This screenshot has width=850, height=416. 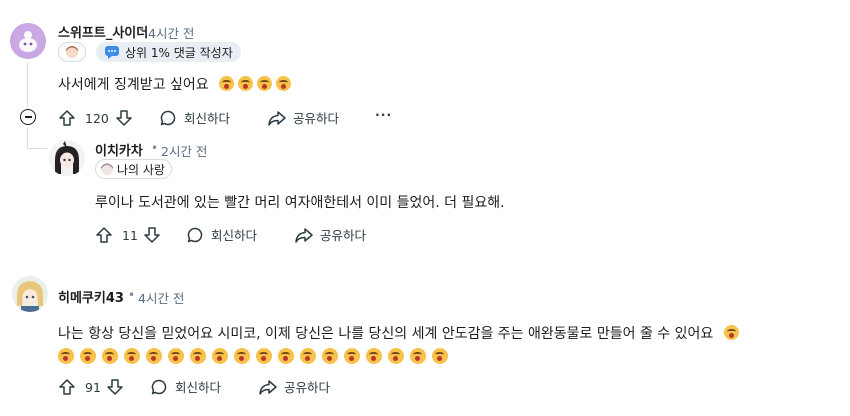 What do you see at coordinates (103, 31) in the screenshot?
I see `username: 스위프트_사이더` at bounding box center [103, 31].